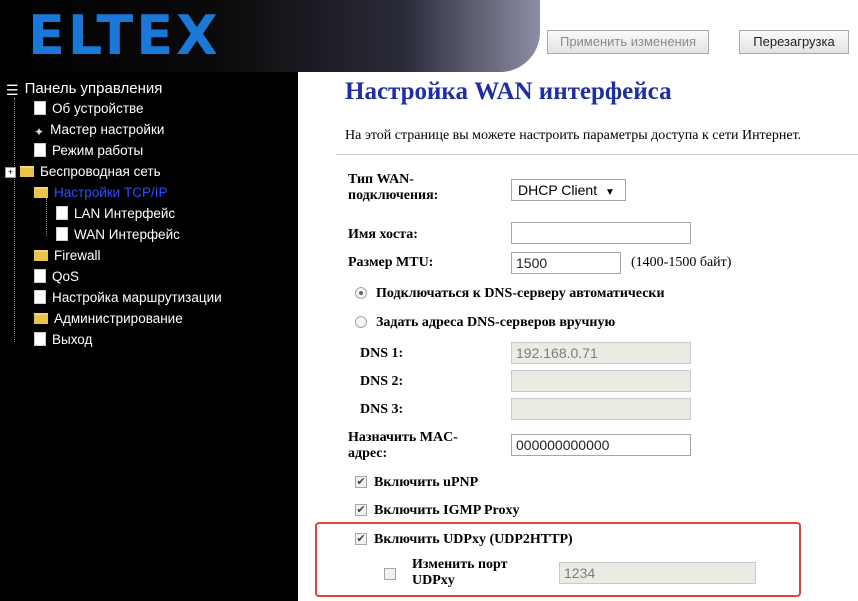 The width and height of the screenshot is (858, 601). What do you see at coordinates (794, 42) in the screenshot?
I see `reboot-button: Перезагрузка` at bounding box center [794, 42].